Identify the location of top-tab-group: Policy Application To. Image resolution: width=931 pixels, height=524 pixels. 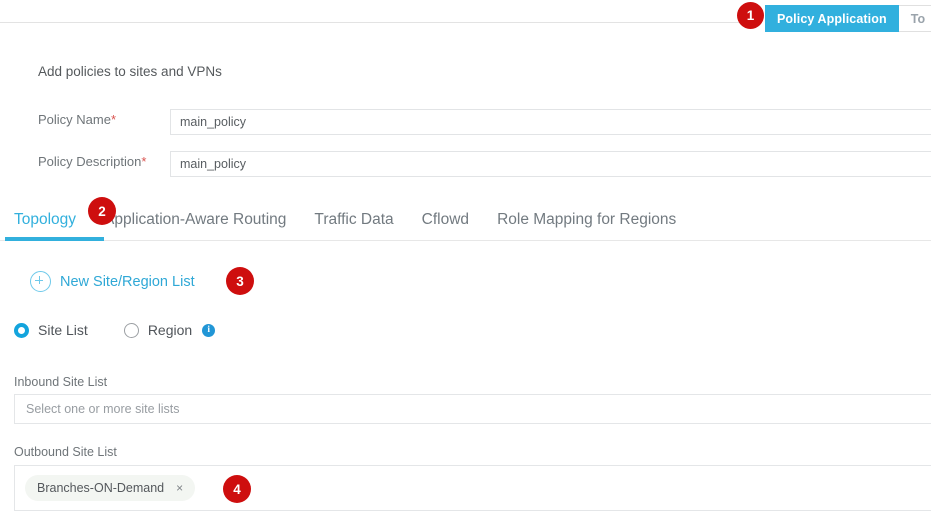
(848, 18).